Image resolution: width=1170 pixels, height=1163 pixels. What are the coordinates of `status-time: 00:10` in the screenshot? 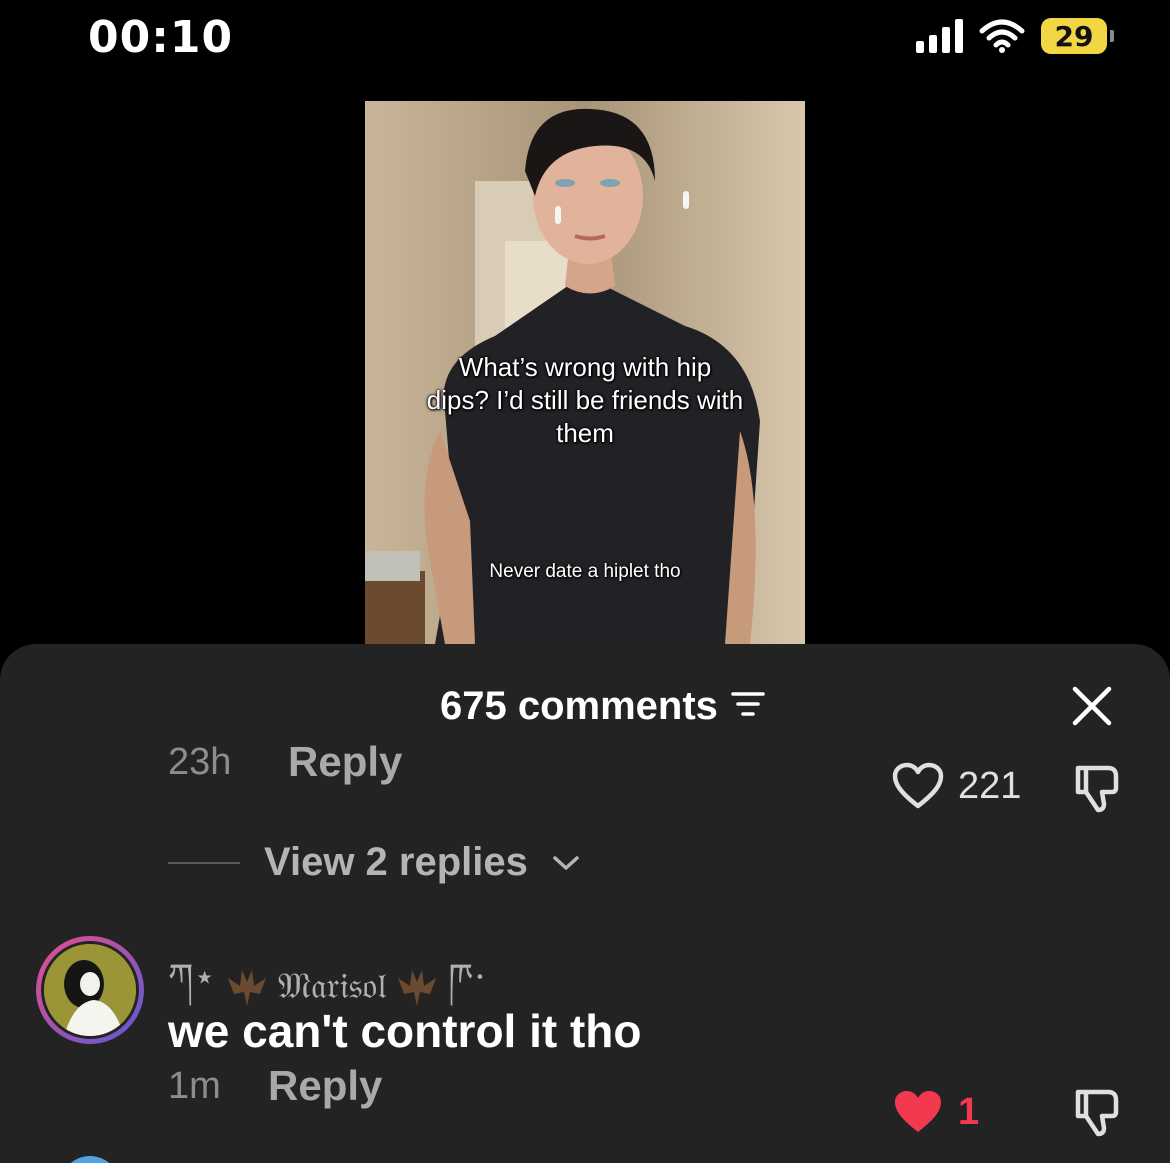 It's located at (161, 37).